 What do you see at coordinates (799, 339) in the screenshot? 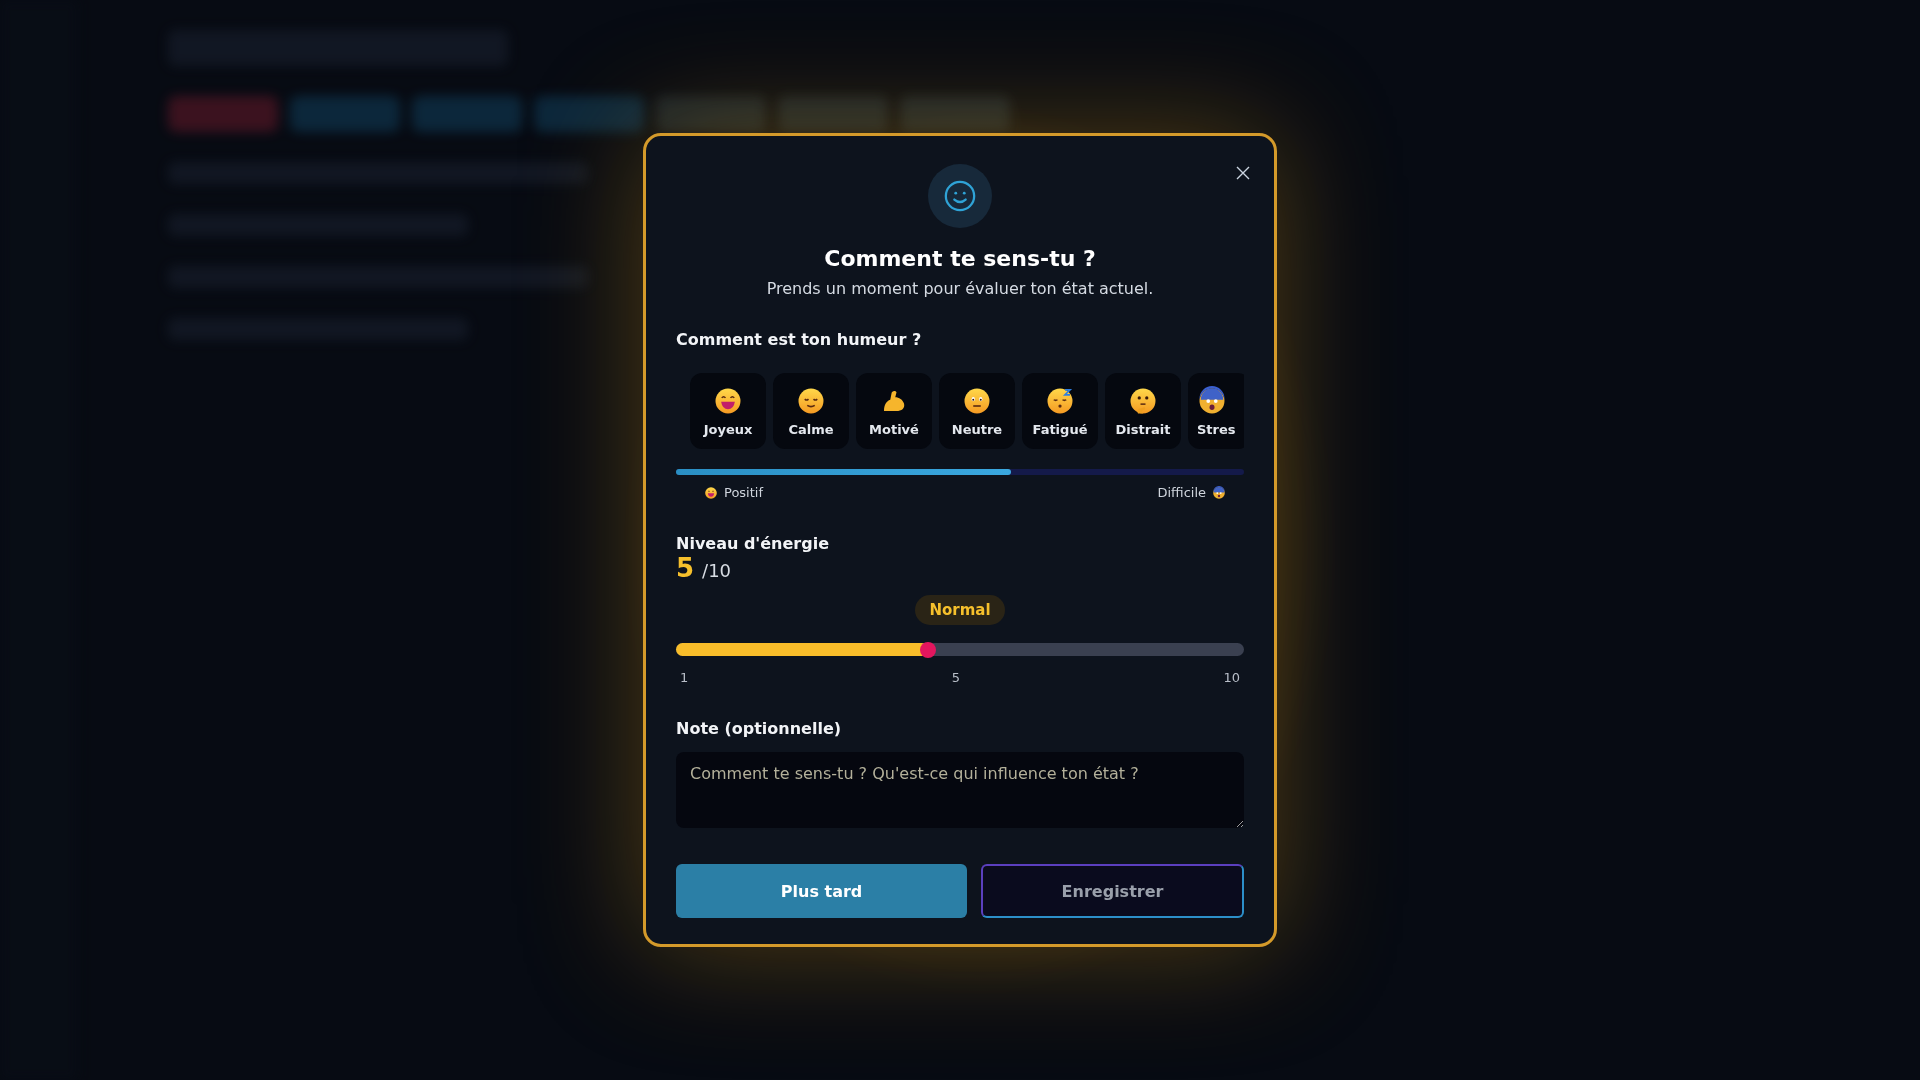
I see `section-label: Comment est ton humeur ?` at bounding box center [799, 339].